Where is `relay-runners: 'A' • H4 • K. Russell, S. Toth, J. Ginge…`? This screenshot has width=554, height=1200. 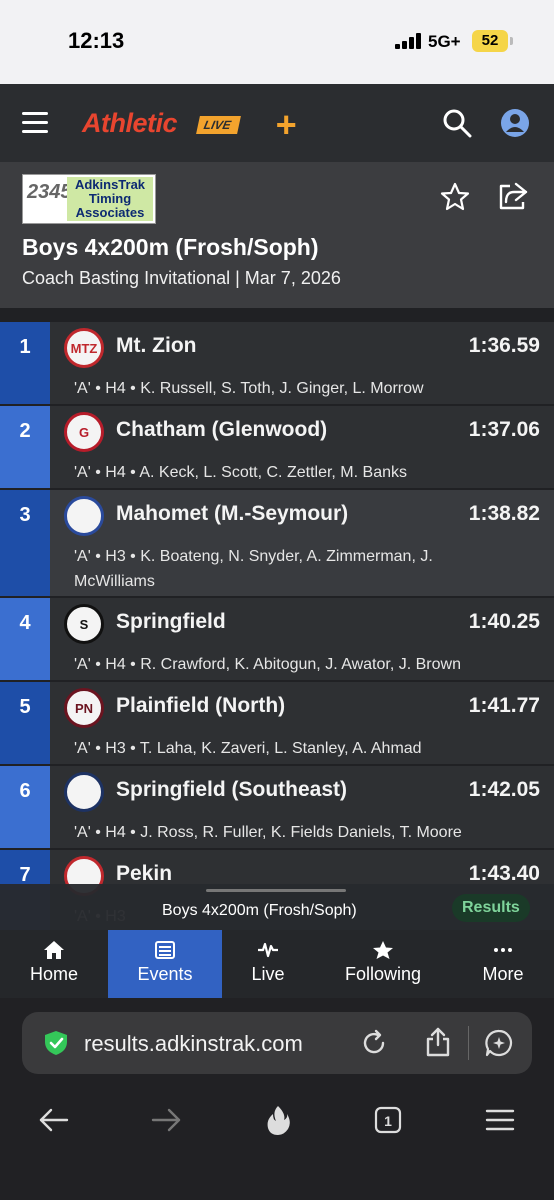
relay-runners: 'A' • H4 • K. Russell, S. Toth, J. Ginge… is located at coordinates (249, 388).